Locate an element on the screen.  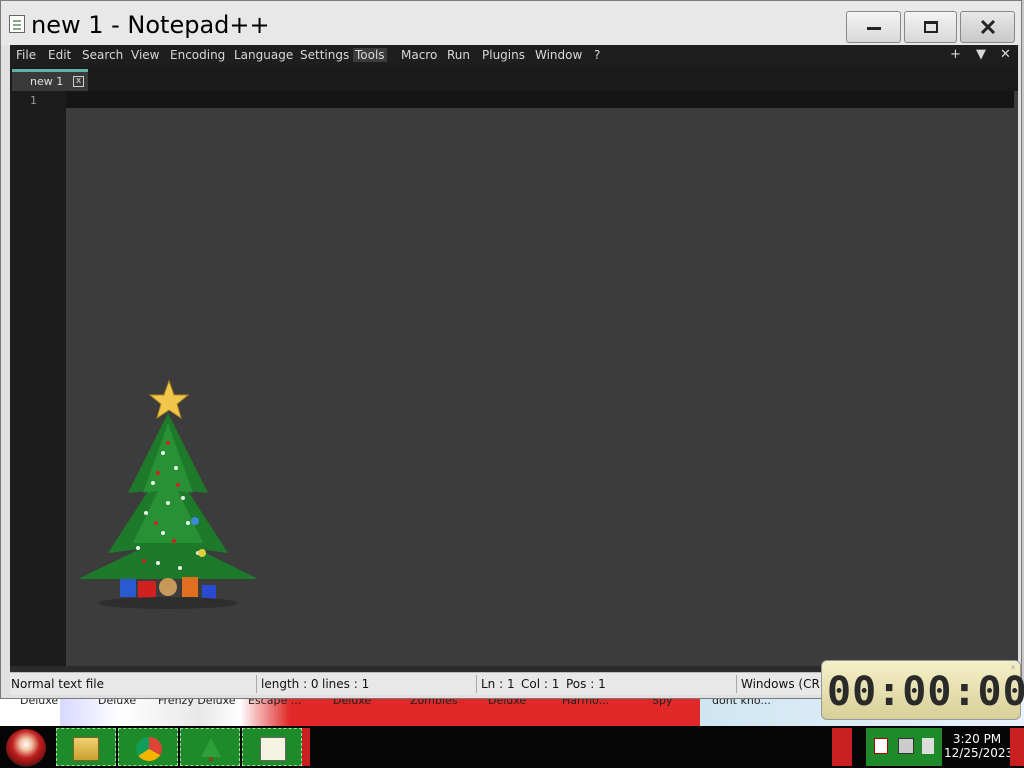
taskbar-christmas-tree-button is located at coordinates (210, 747).